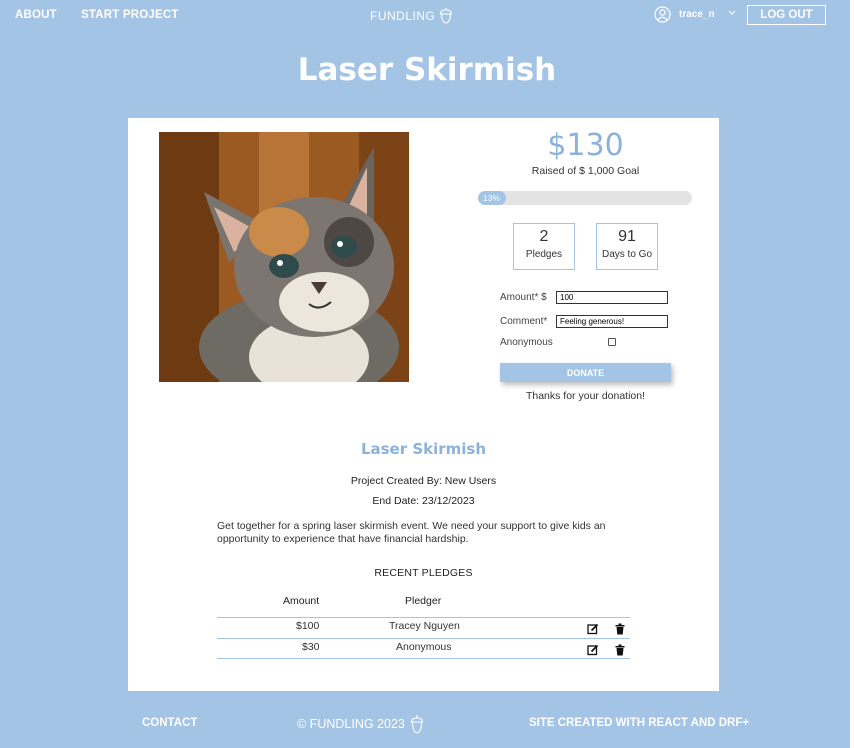 Image resolution: width=854 pixels, height=748 pixels. Describe the element at coordinates (423, 449) in the screenshot. I see `project-subtitle: Laser Skirmish` at that location.